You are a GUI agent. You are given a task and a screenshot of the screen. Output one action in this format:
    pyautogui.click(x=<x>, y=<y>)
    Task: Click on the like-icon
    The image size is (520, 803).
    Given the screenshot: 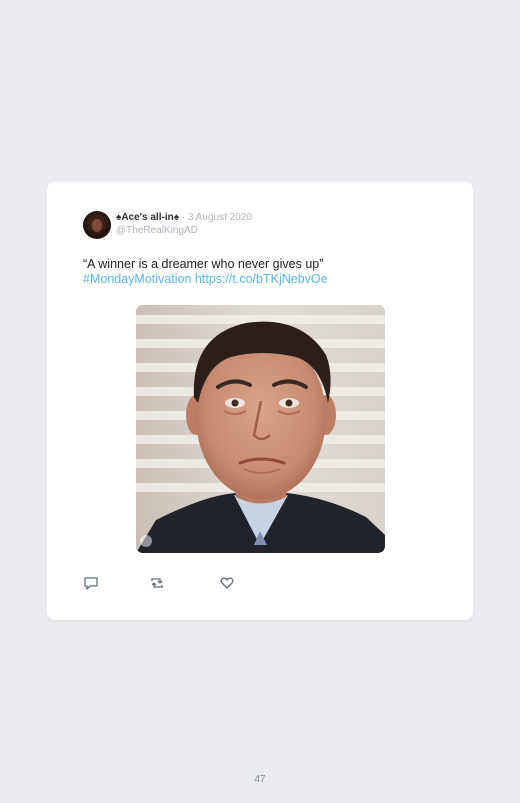 What is the action you would take?
    pyautogui.click(x=227, y=583)
    